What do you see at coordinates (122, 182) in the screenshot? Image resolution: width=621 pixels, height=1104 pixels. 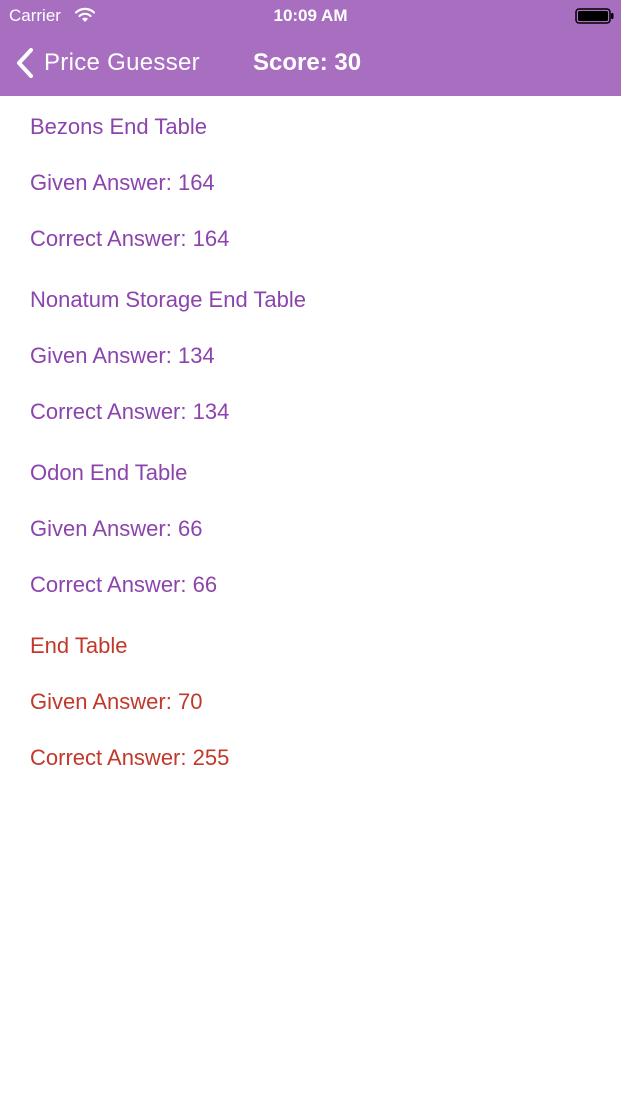 I see `given-answer: Given Answer: 164` at bounding box center [122, 182].